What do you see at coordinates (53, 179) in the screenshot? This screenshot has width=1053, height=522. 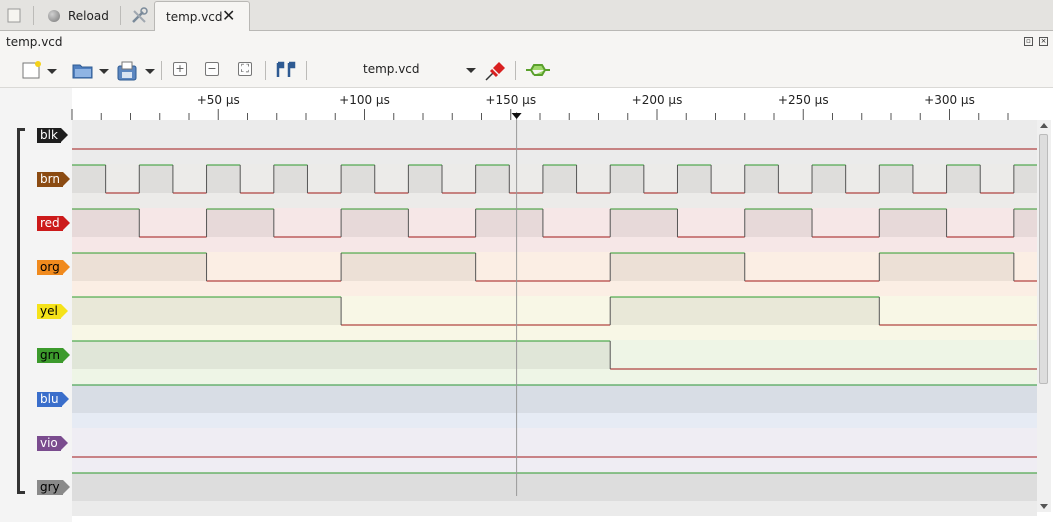 I see `signal-label-brn: brn` at bounding box center [53, 179].